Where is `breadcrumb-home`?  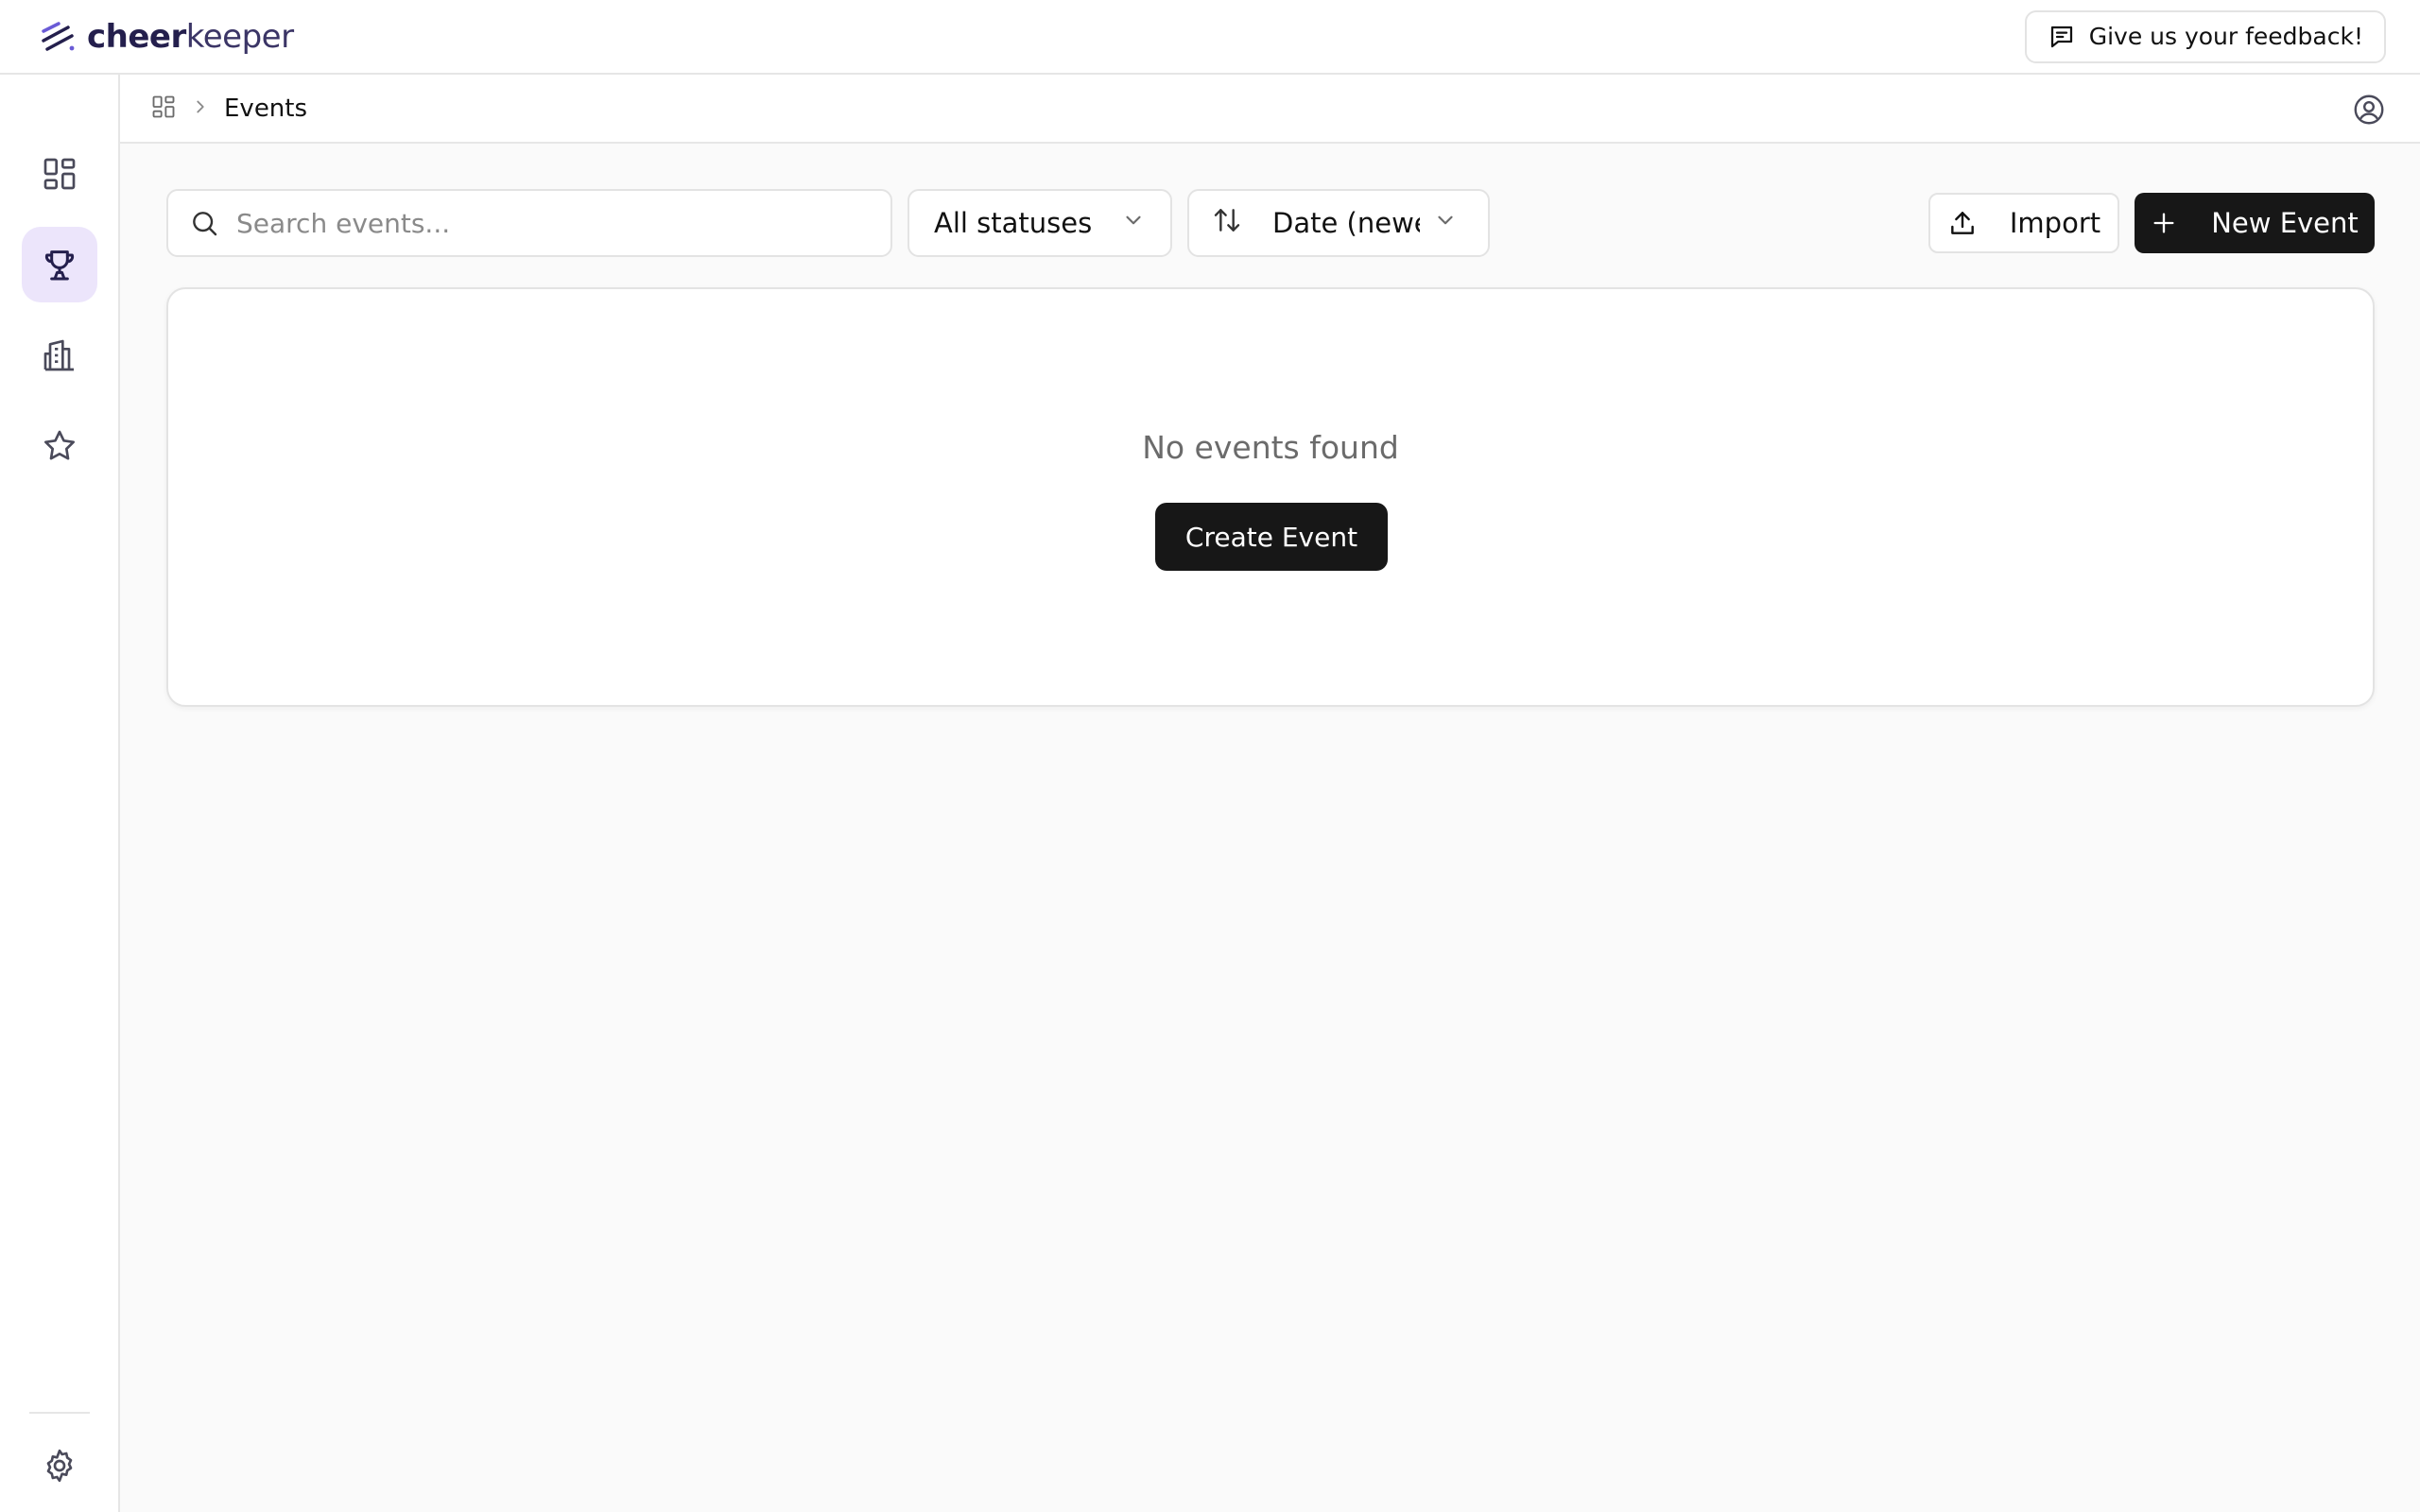
breadcrumb-home is located at coordinates (163, 109).